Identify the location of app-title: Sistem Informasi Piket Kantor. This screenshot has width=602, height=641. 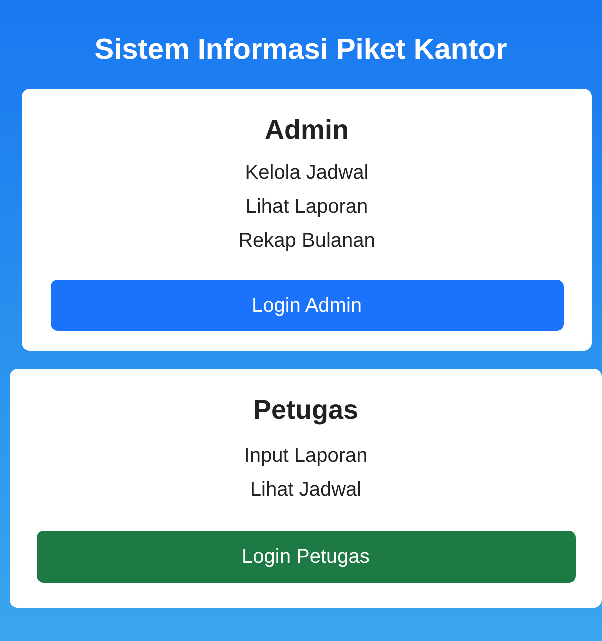
(301, 50).